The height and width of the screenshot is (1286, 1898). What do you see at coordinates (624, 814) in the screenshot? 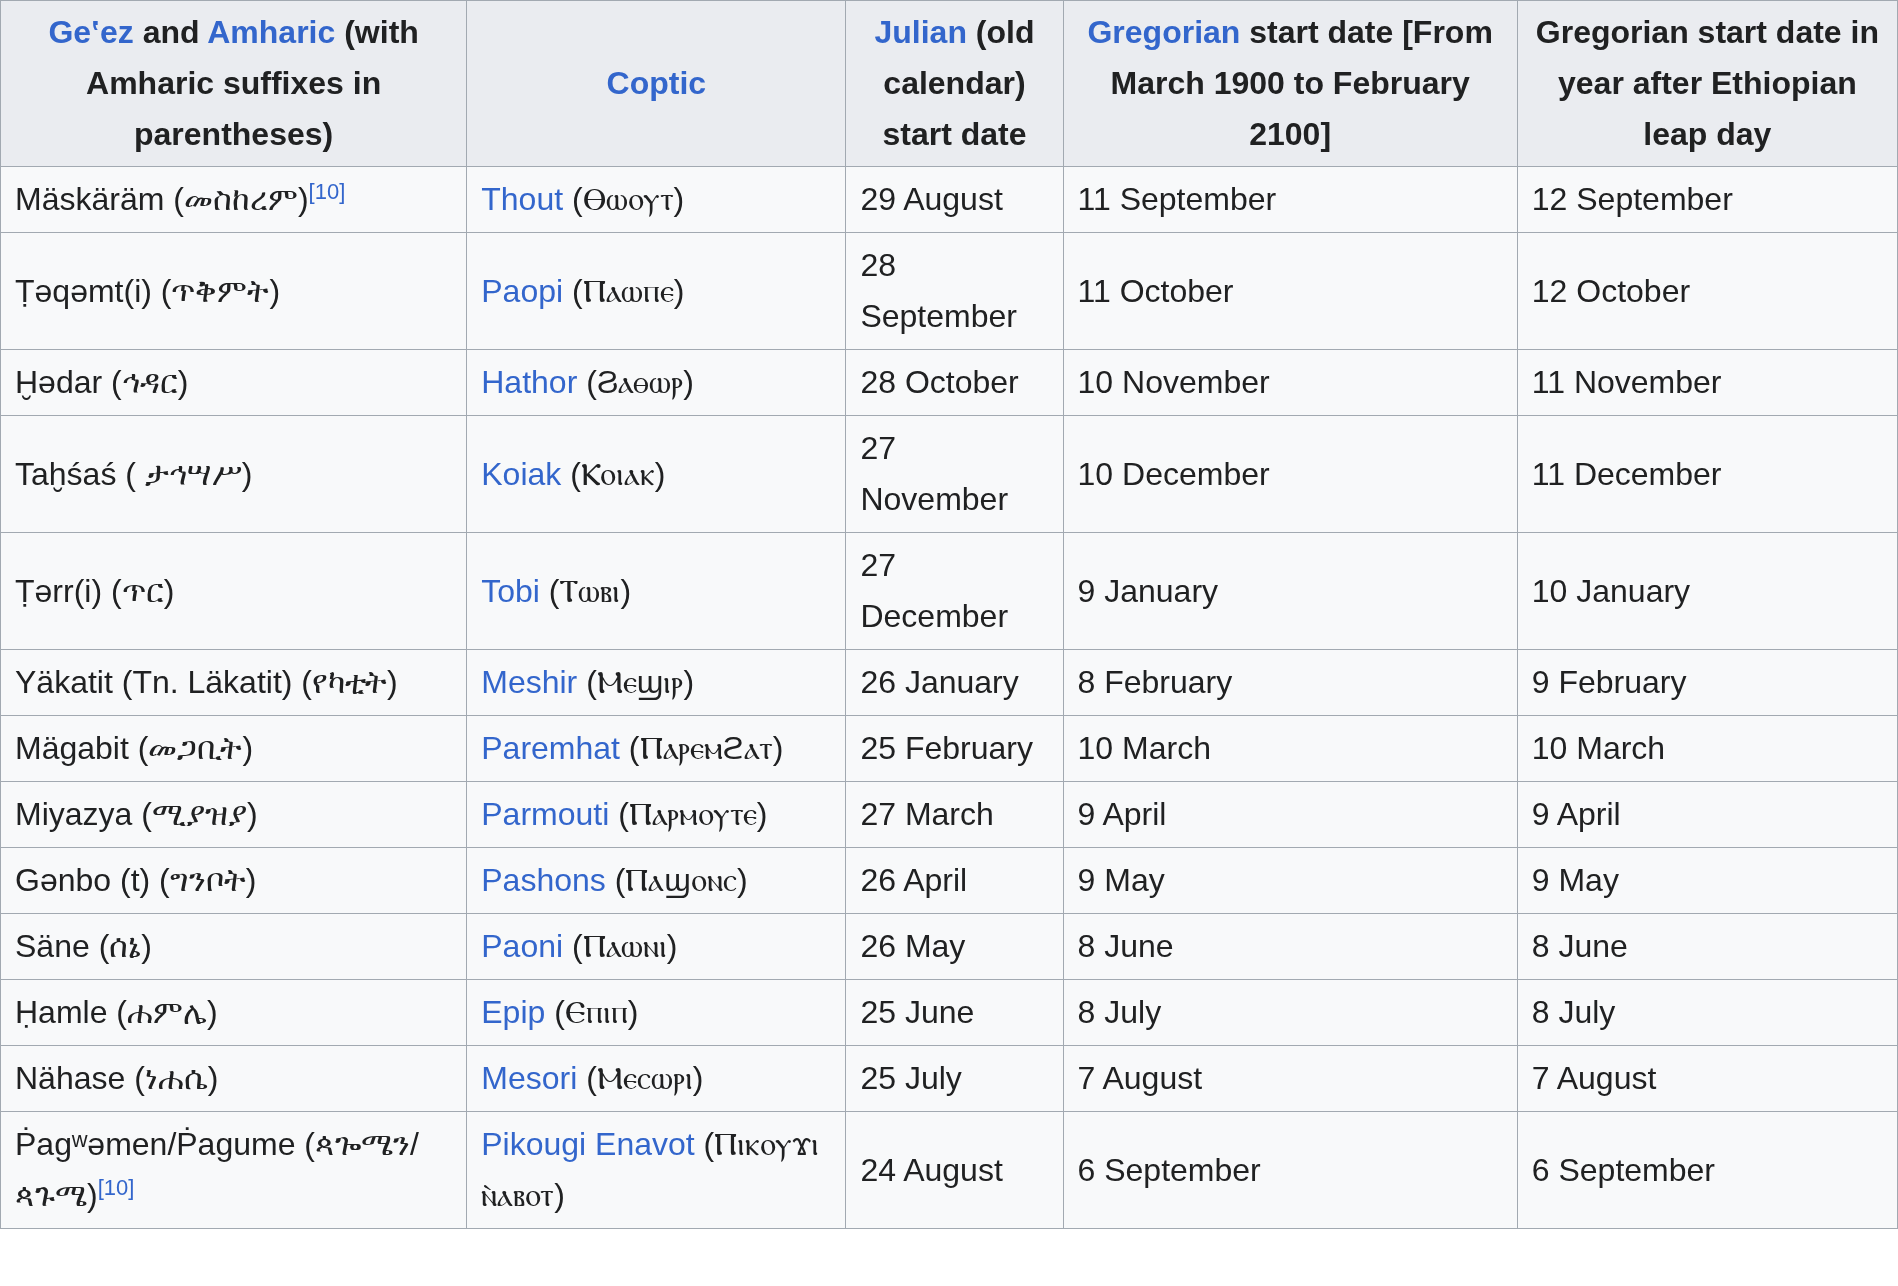
I see `coptic-name: Parmouti (Ⲡⲁⲣⲙⲟⲩⲧⲉ)` at bounding box center [624, 814].